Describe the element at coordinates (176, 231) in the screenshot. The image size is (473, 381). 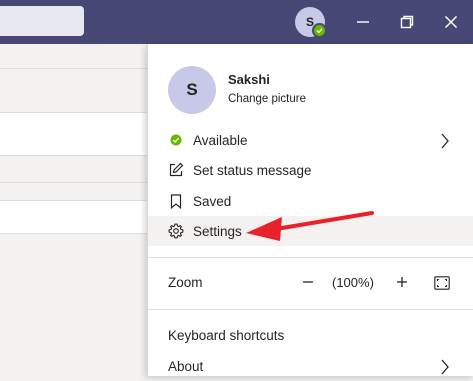
I see `gear-icon` at that location.